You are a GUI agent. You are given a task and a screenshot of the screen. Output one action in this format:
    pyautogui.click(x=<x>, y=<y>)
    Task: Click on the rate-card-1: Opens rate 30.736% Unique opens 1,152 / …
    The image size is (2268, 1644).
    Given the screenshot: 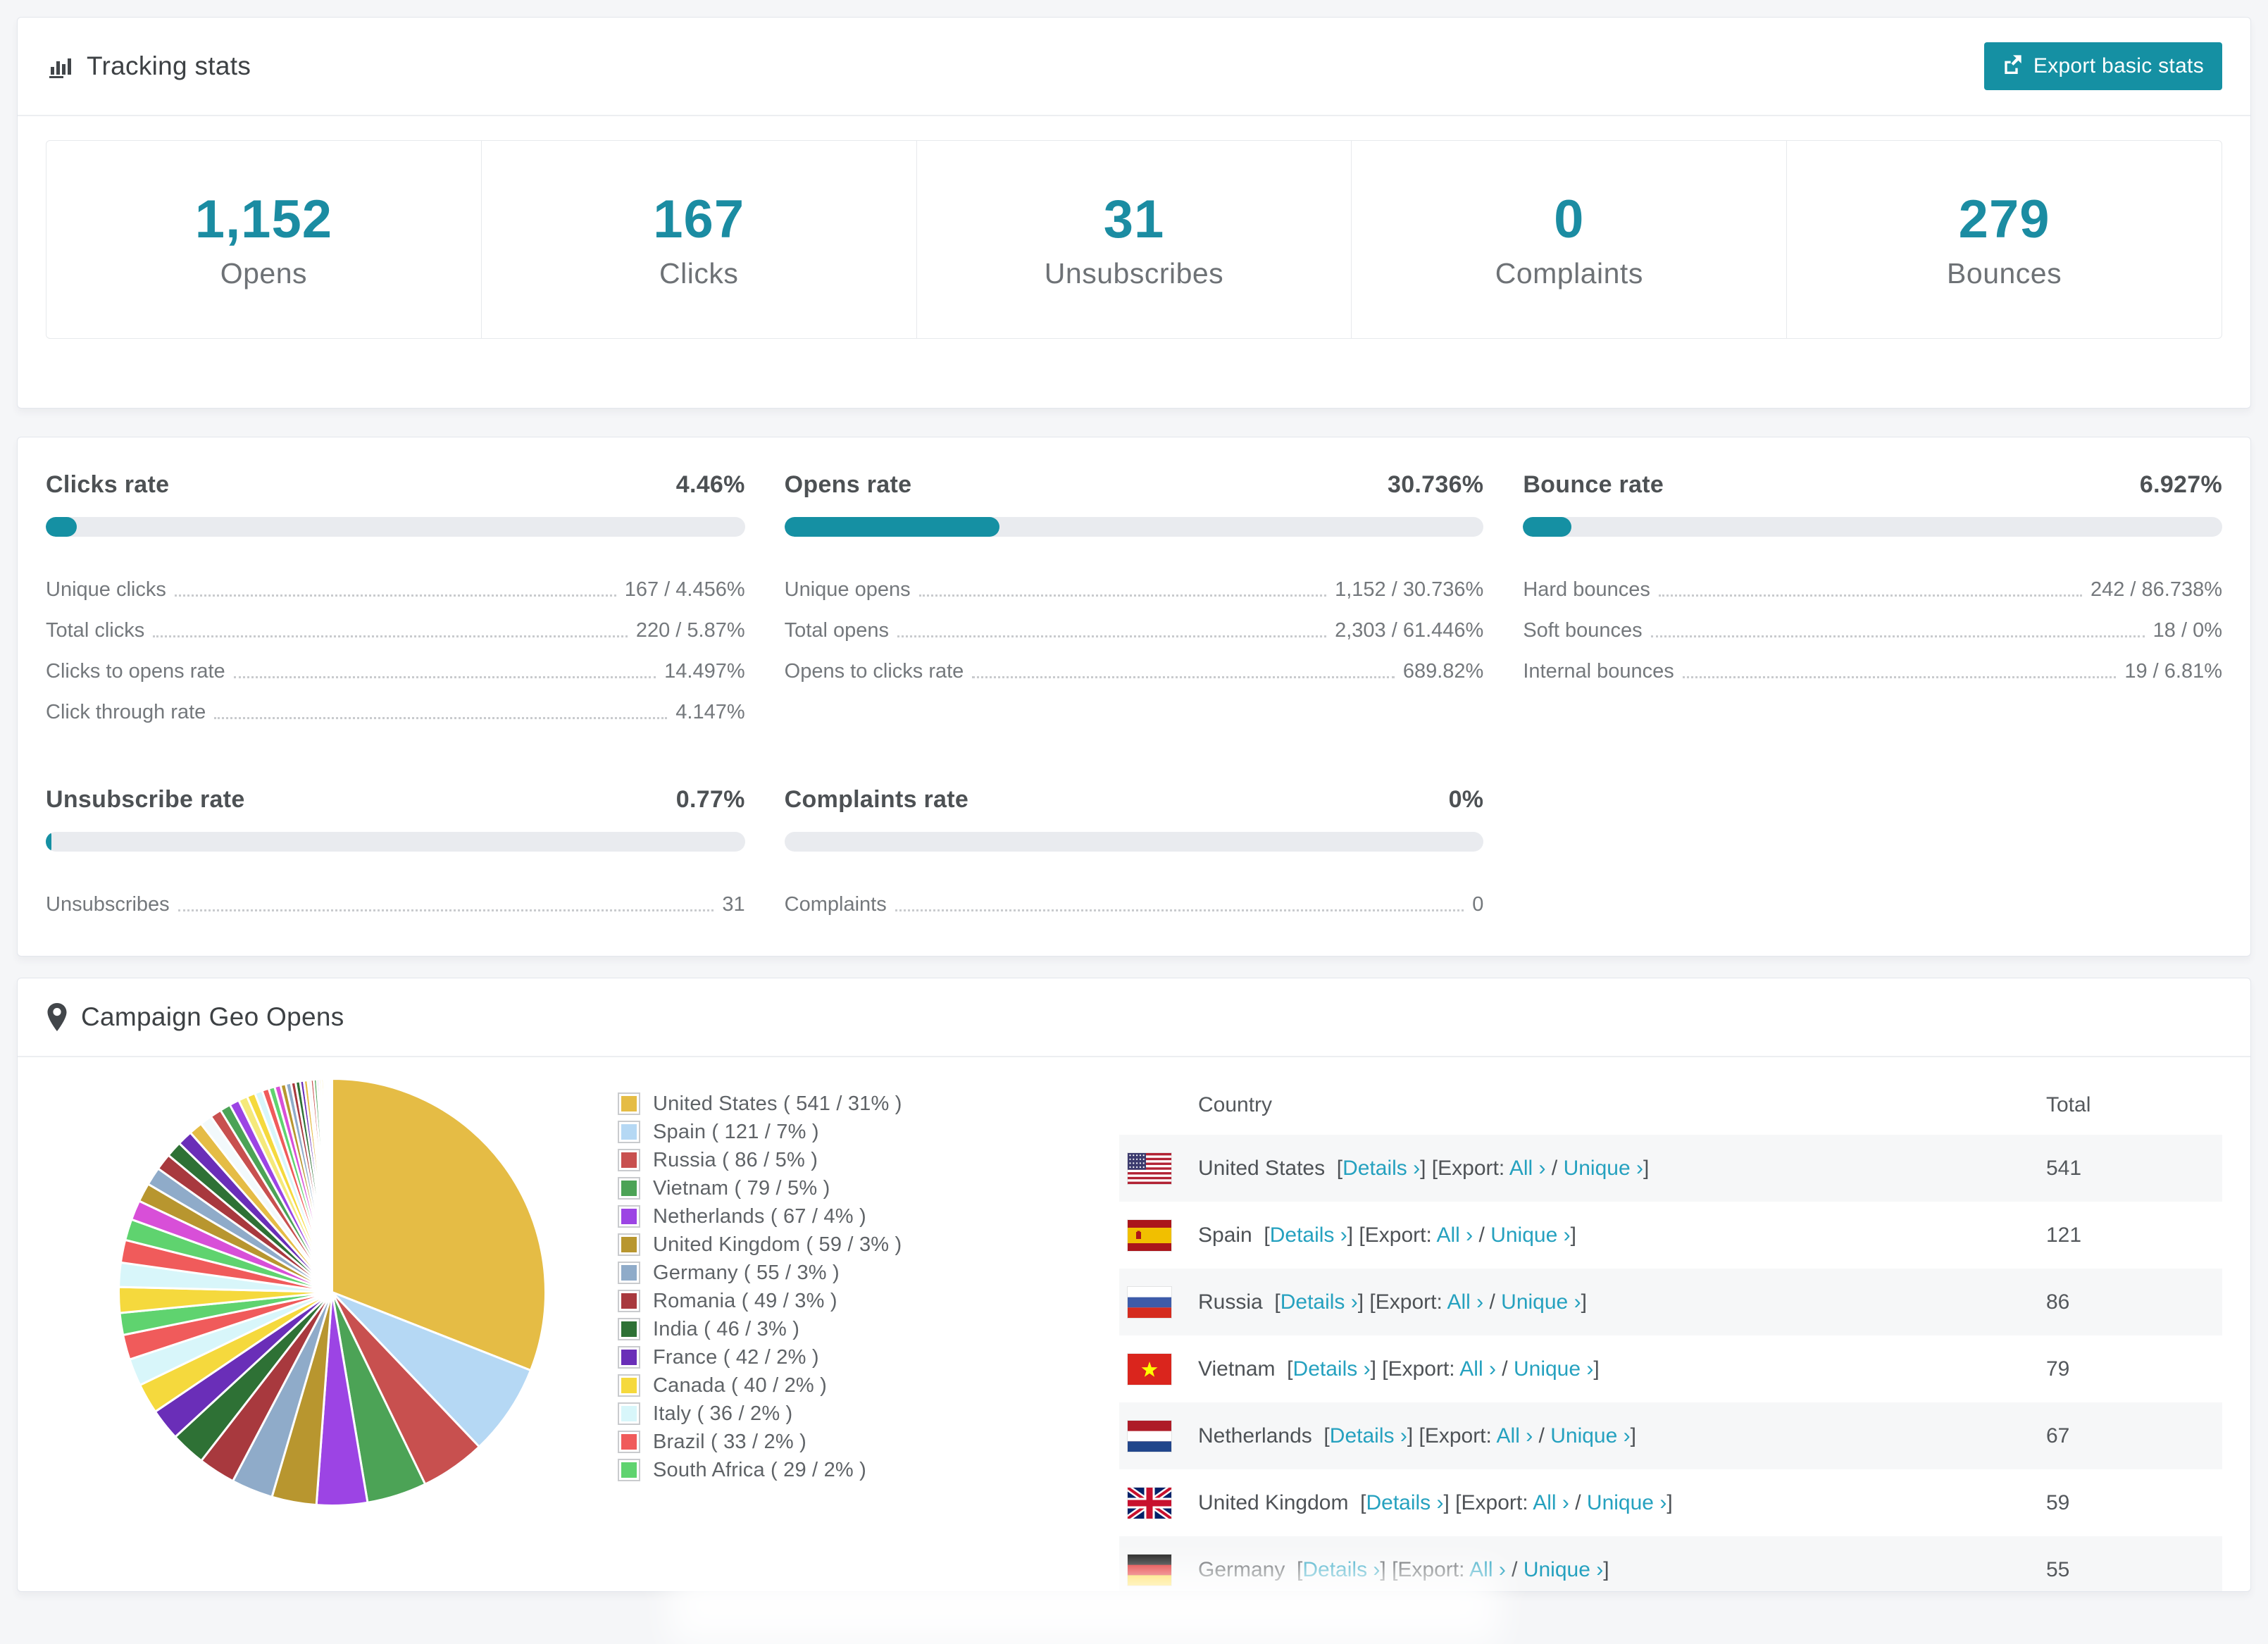 What is the action you would take?
    pyautogui.click(x=1134, y=597)
    